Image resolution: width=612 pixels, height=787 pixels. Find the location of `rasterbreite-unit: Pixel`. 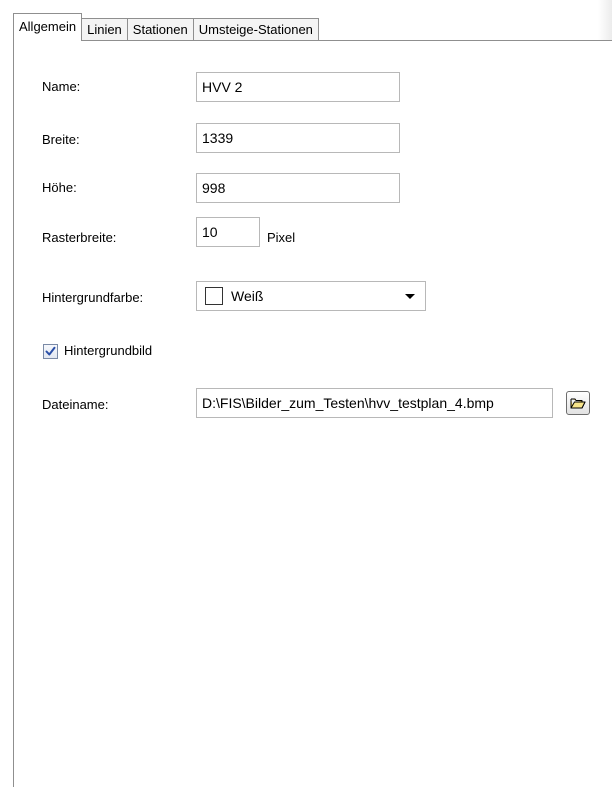

rasterbreite-unit: Pixel is located at coordinates (281, 237).